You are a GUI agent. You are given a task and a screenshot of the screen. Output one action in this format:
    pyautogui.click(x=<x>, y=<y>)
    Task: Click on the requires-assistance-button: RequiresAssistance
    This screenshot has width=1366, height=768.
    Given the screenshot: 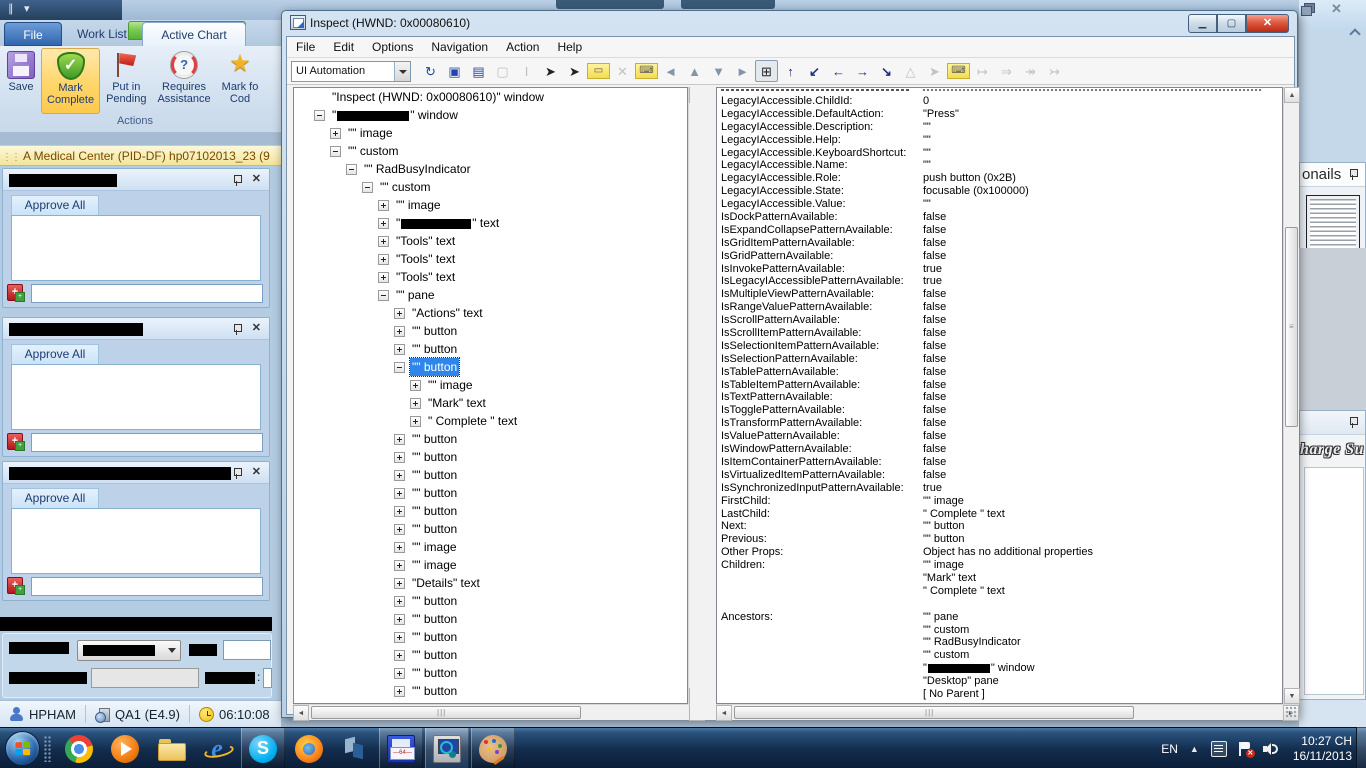 What is the action you would take?
    pyautogui.click(x=183, y=81)
    